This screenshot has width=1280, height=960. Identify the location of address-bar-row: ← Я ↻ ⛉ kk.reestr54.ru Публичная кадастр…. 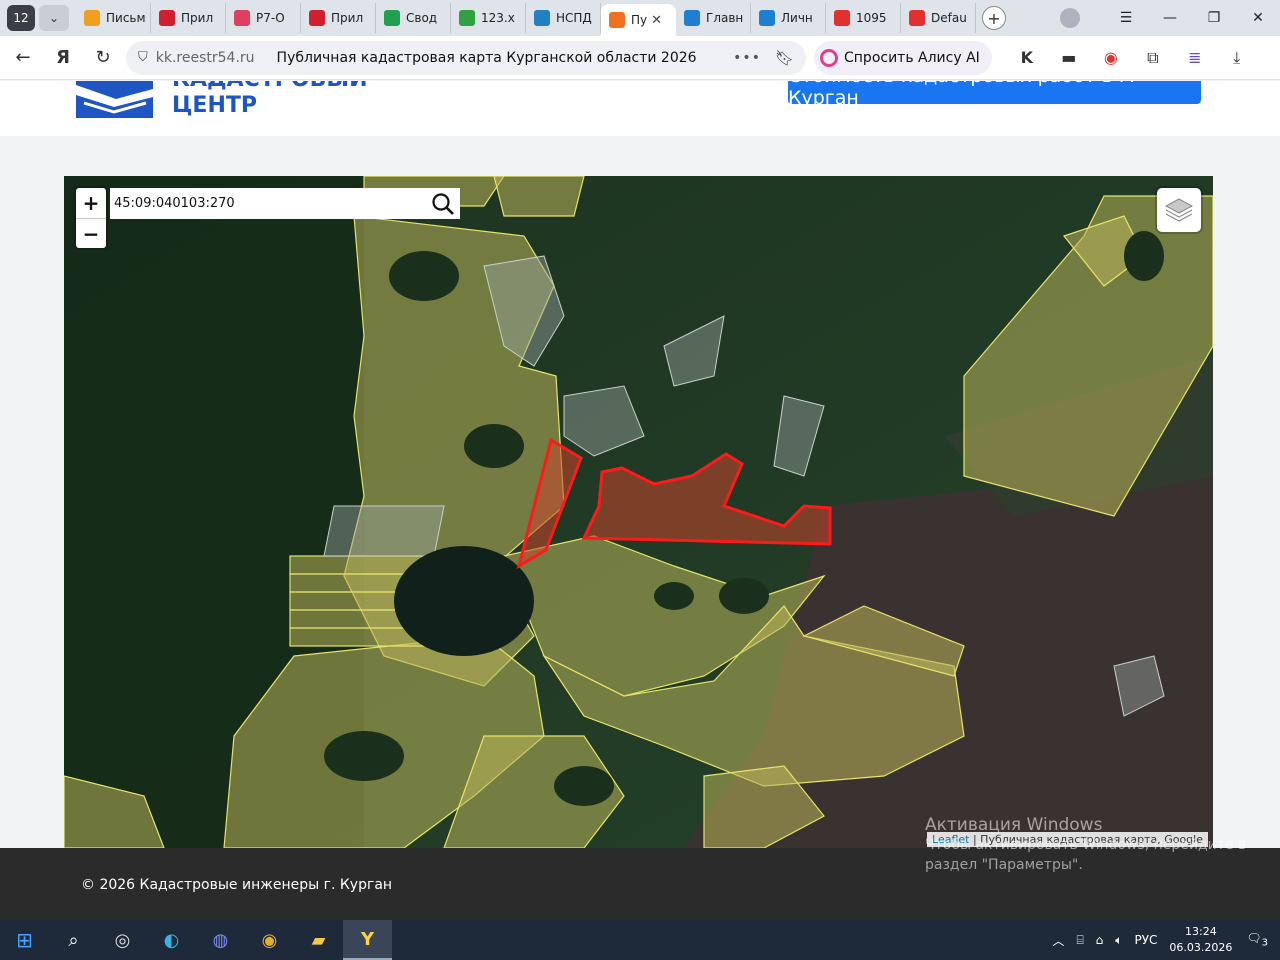
(640, 58).